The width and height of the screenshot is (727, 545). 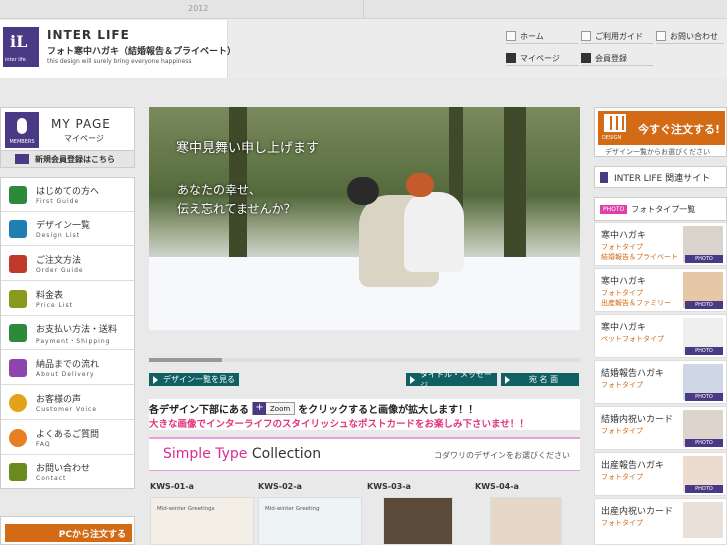 I want to click on mypage-title: MY PAGE, so click(x=81, y=124).